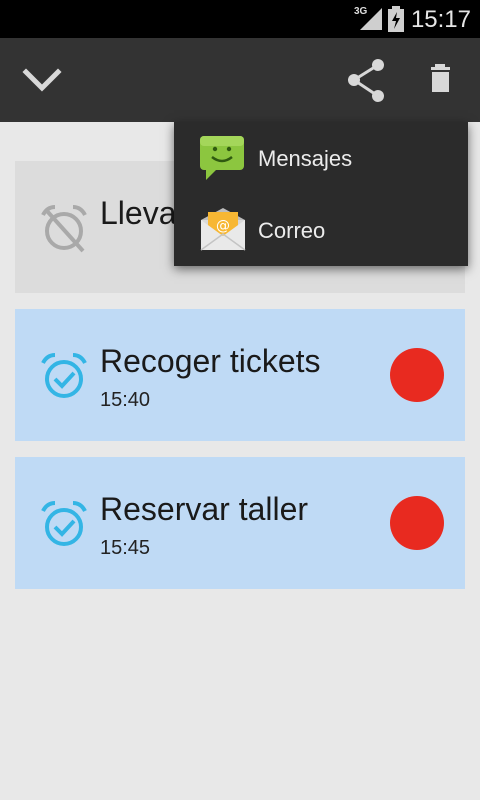  What do you see at coordinates (125, 548) in the screenshot?
I see `reminder-time: 15:45` at bounding box center [125, 548].